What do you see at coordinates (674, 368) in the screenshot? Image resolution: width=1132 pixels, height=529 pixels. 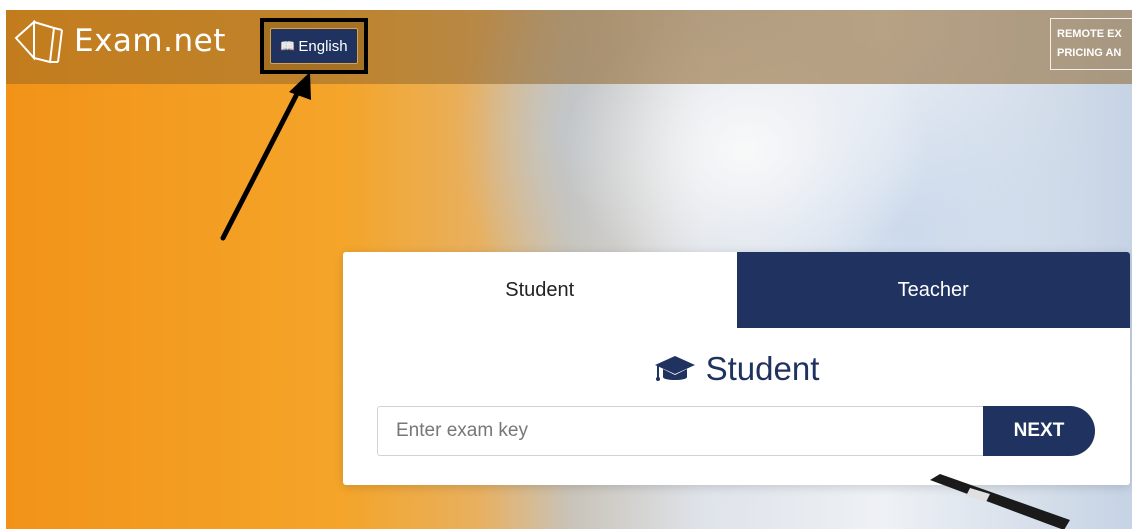 I see `graduation-cap-icon` at bounding box center [674, 368].